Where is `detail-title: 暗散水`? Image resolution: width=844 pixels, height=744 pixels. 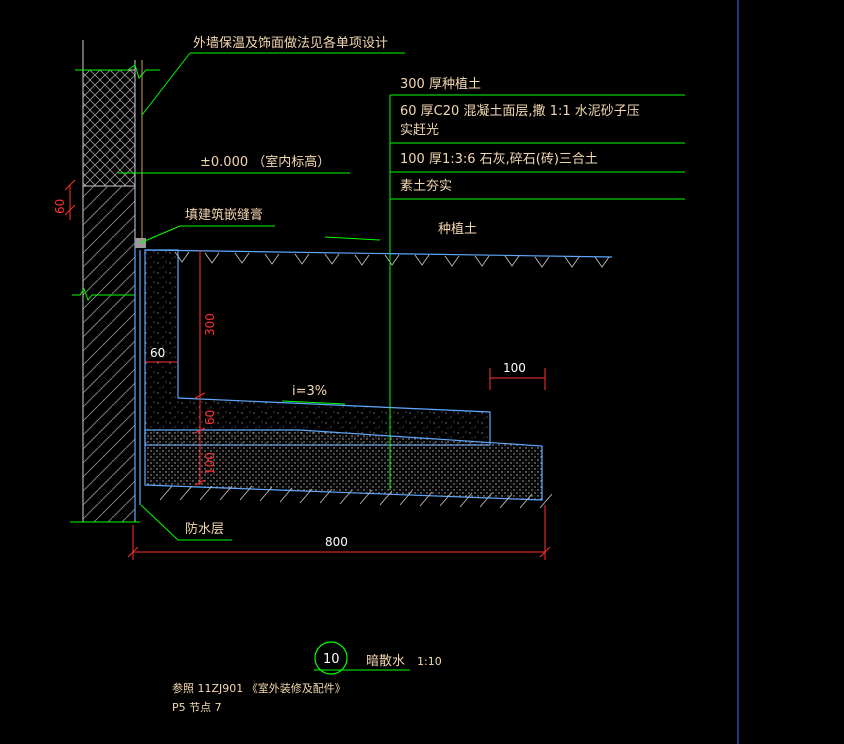
detail-title: 暗散水 is located at coordinates (385, 661).